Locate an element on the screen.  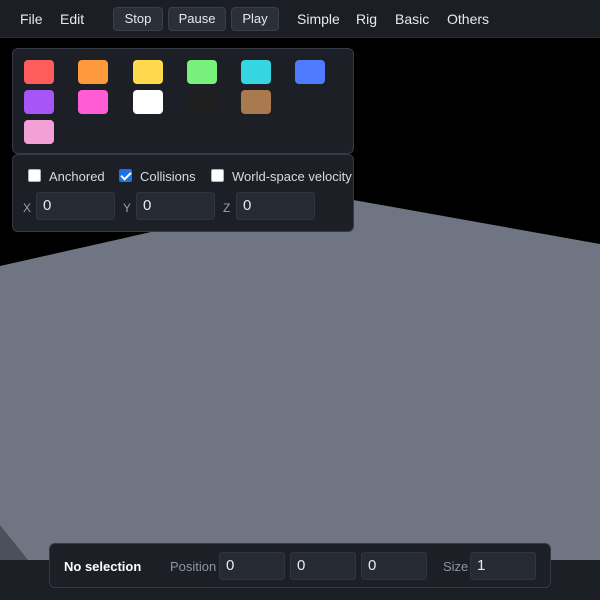
position-x-field: 0 is located at coordinates (252, 566).